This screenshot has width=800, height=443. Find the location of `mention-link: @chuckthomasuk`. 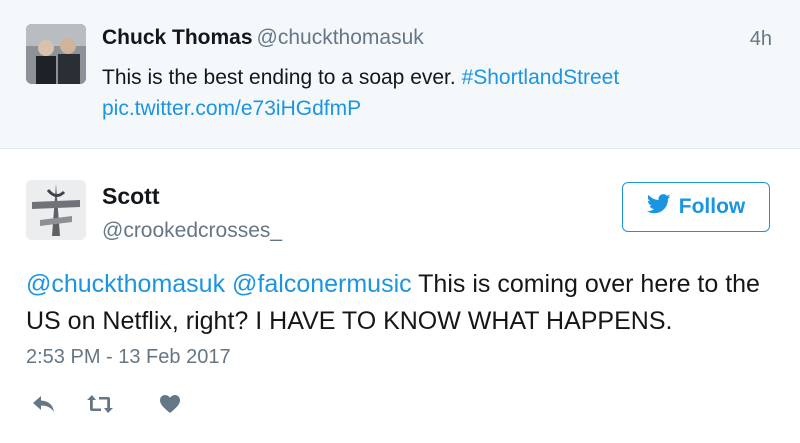

mention-link: @chuckthomasuk is located at coordinates (125, 284).